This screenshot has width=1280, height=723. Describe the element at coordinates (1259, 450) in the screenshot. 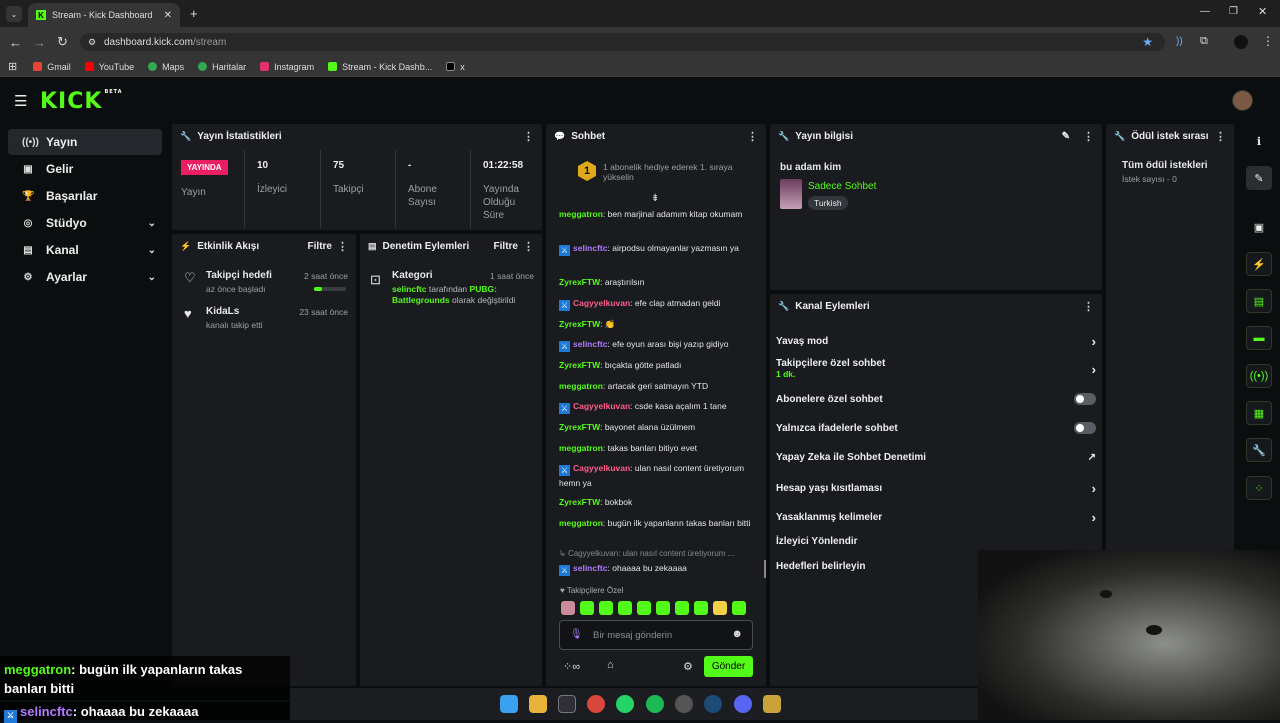

I see `wrench-icon: 🔧` at that location.